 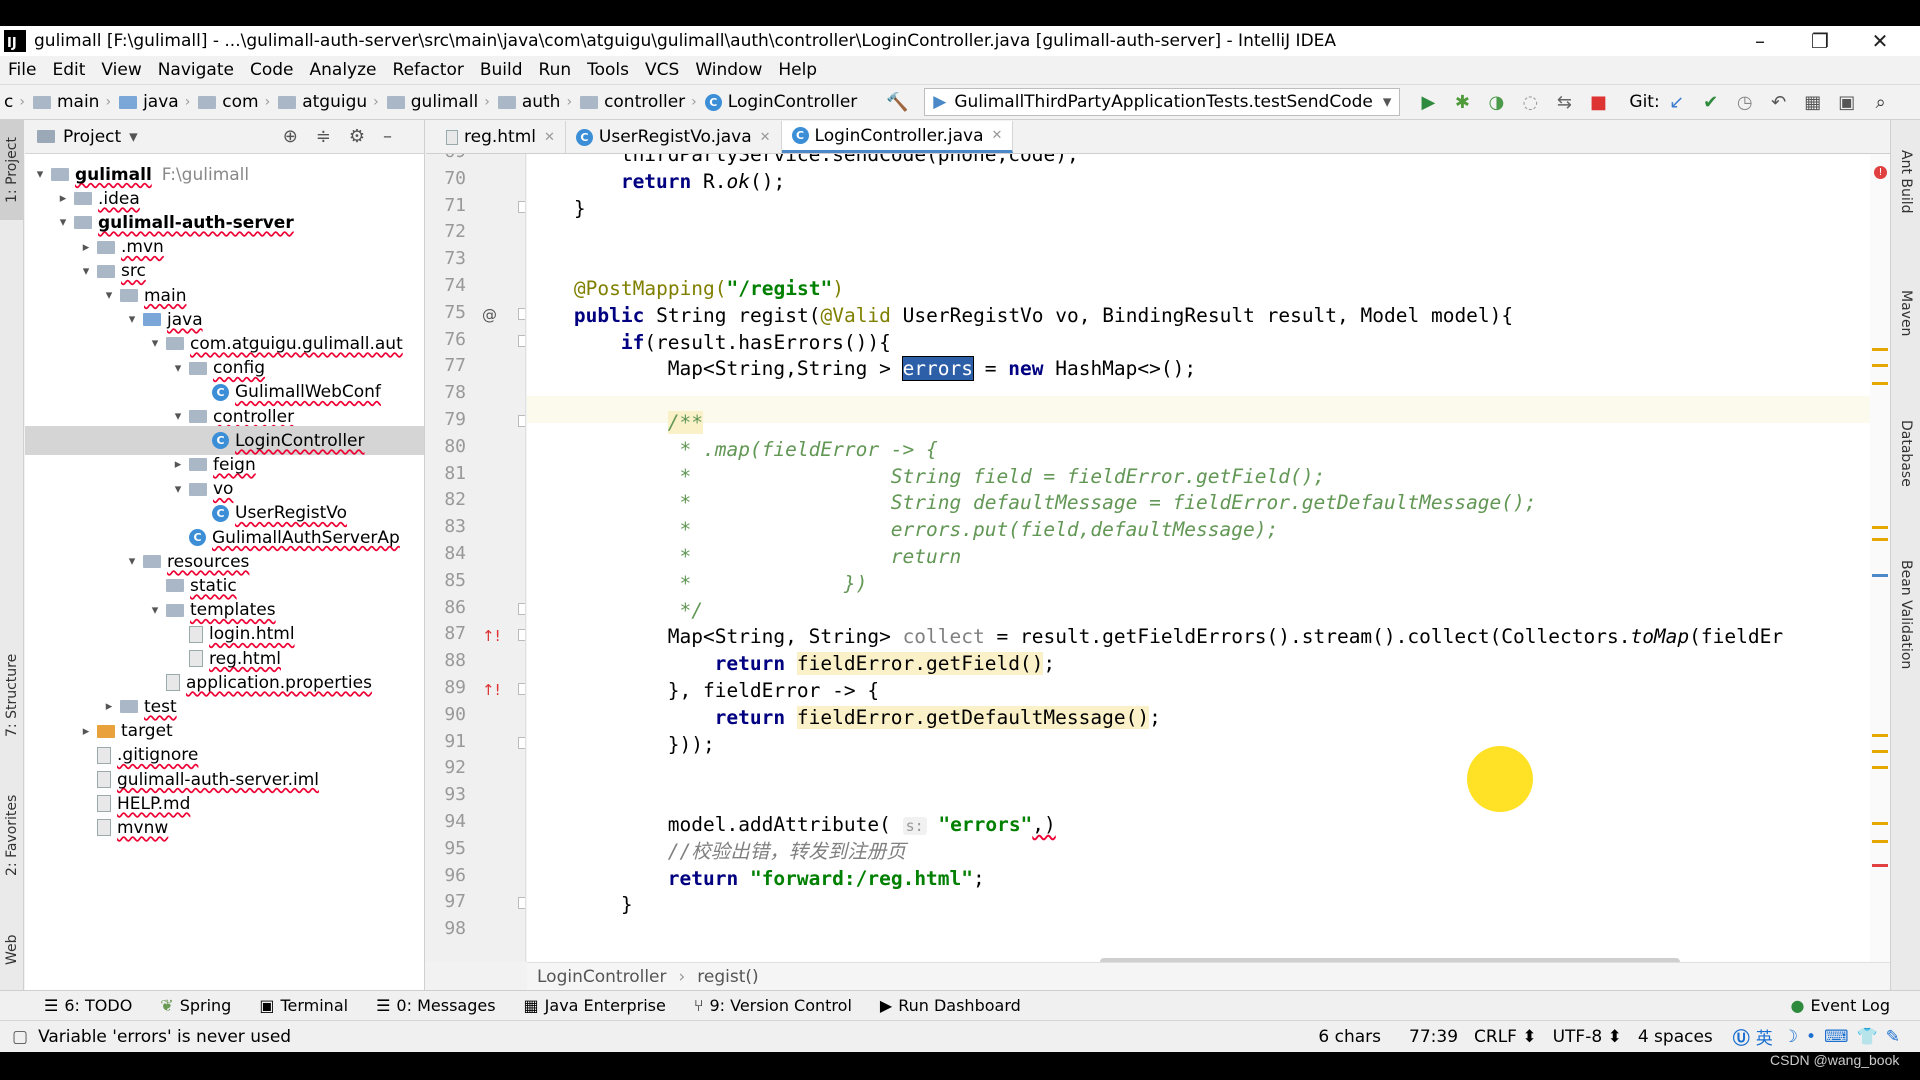 What do you see at coordinates (1779, 102) in the screenshot?
I see `rollback-icon: ↶` at bounding box center [1779, 102].